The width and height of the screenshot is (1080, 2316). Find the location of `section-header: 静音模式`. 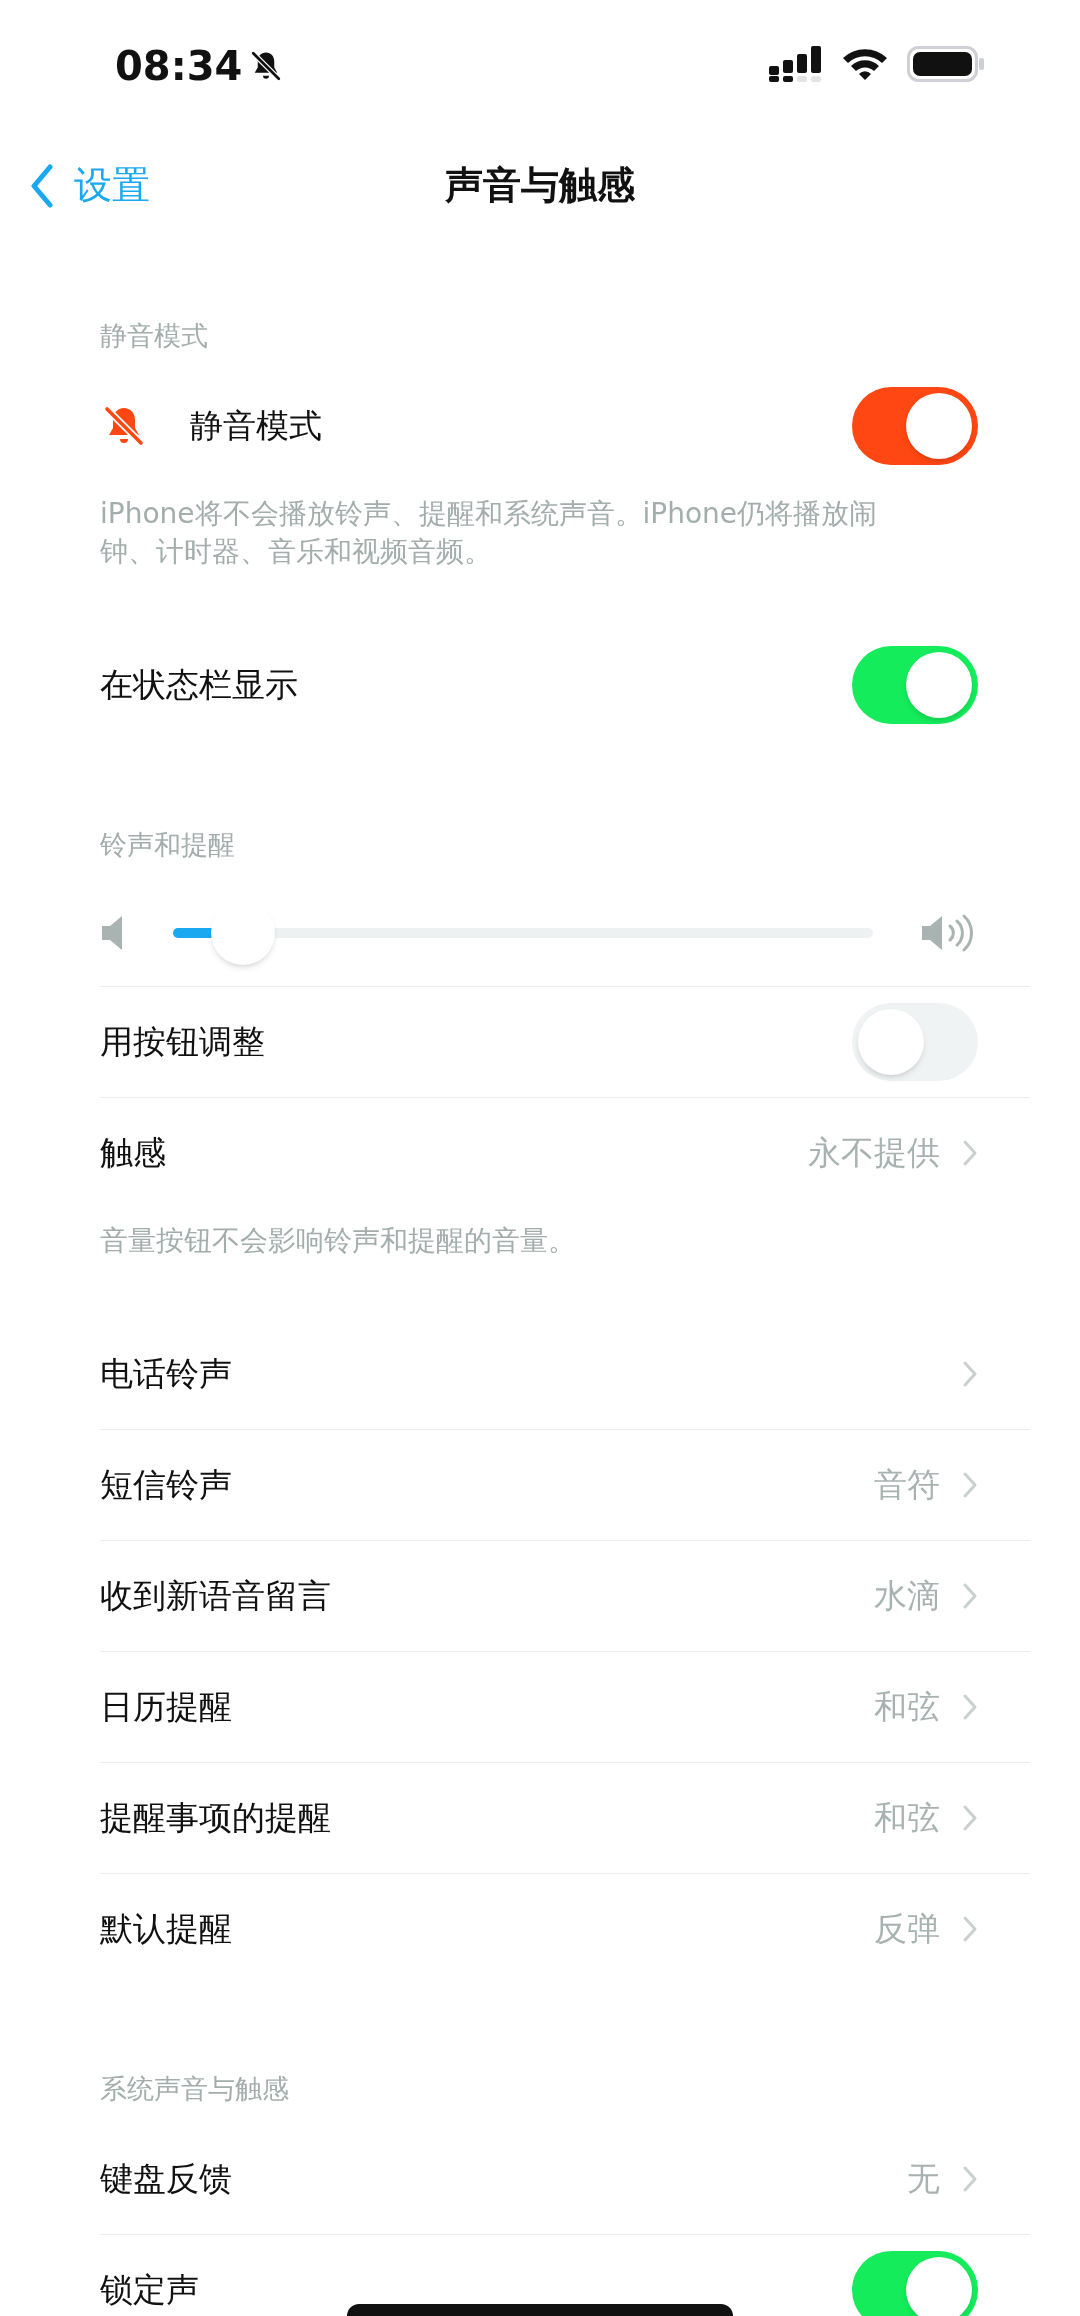

section-header: 静音模式 is located at coordinates (154, 335).